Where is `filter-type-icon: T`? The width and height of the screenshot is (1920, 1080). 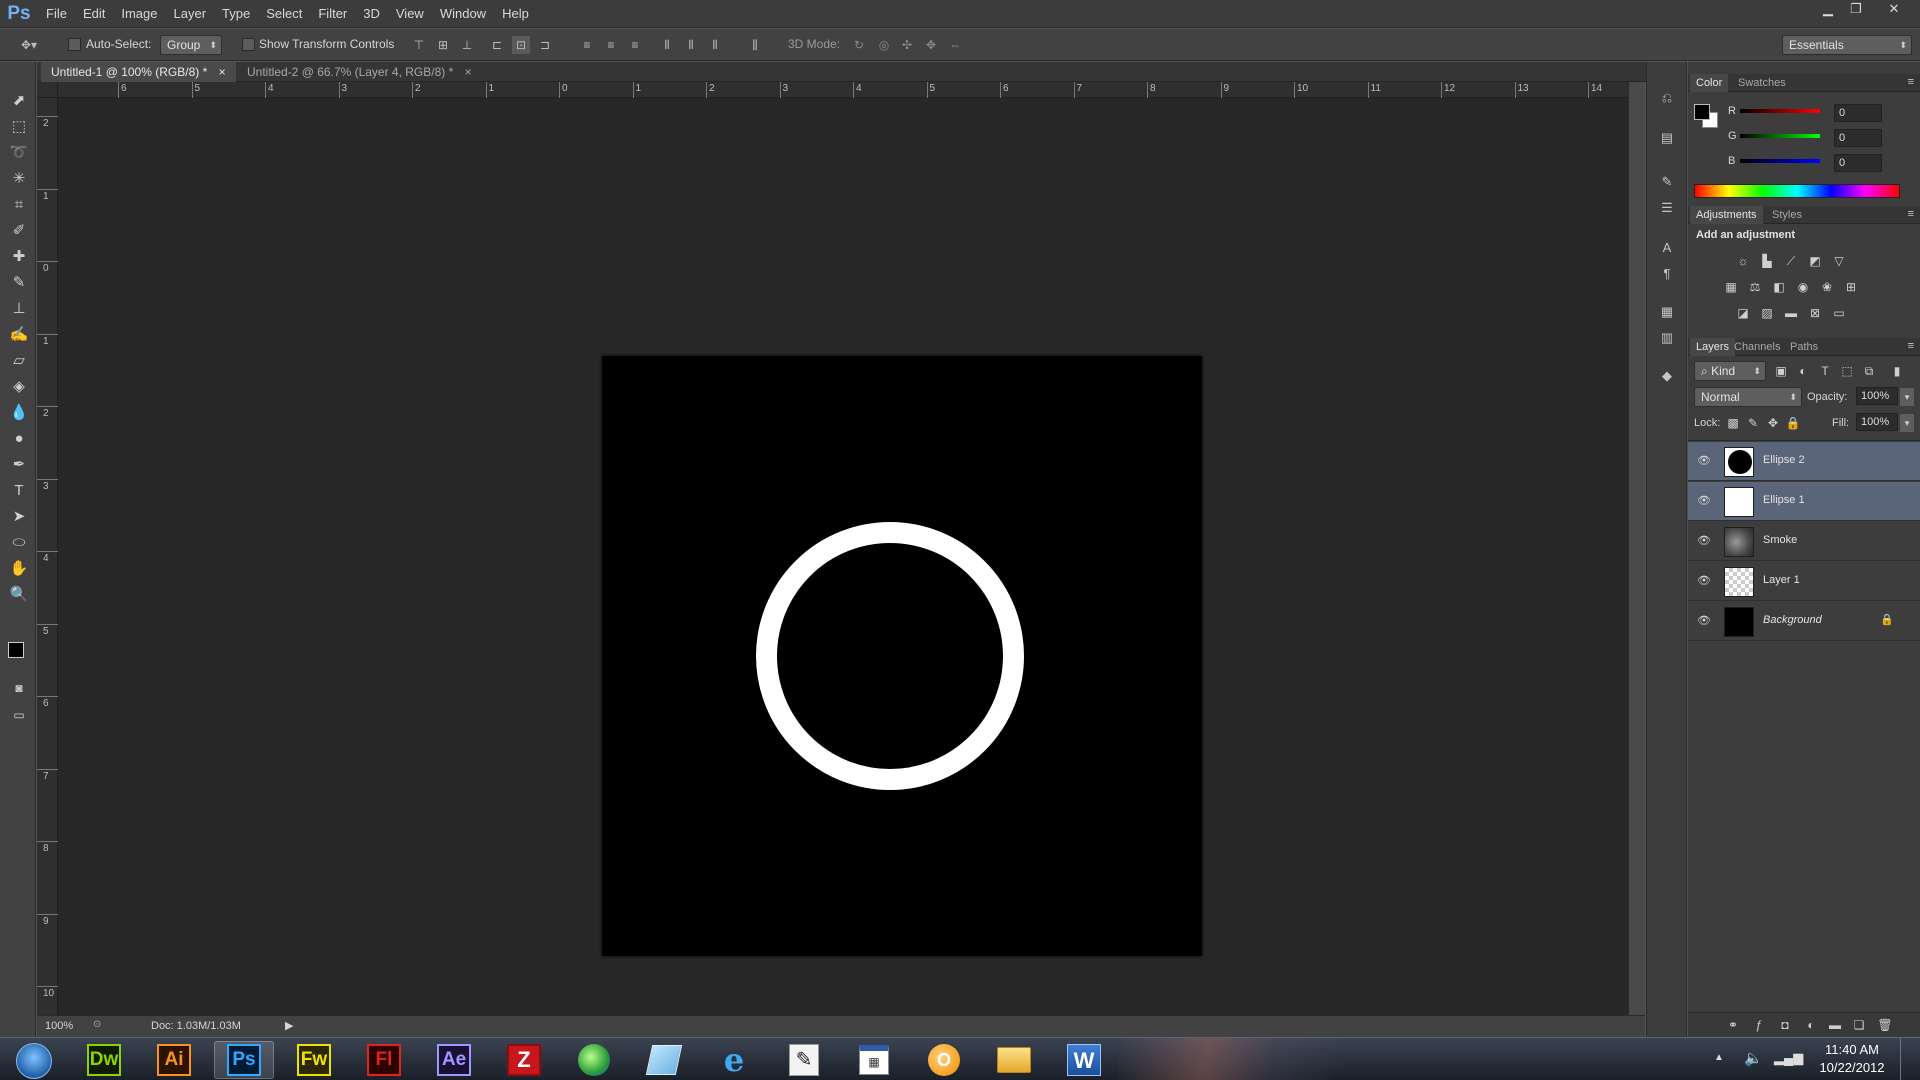 filter-type-icon: T is located at coordinates (1825, 371).